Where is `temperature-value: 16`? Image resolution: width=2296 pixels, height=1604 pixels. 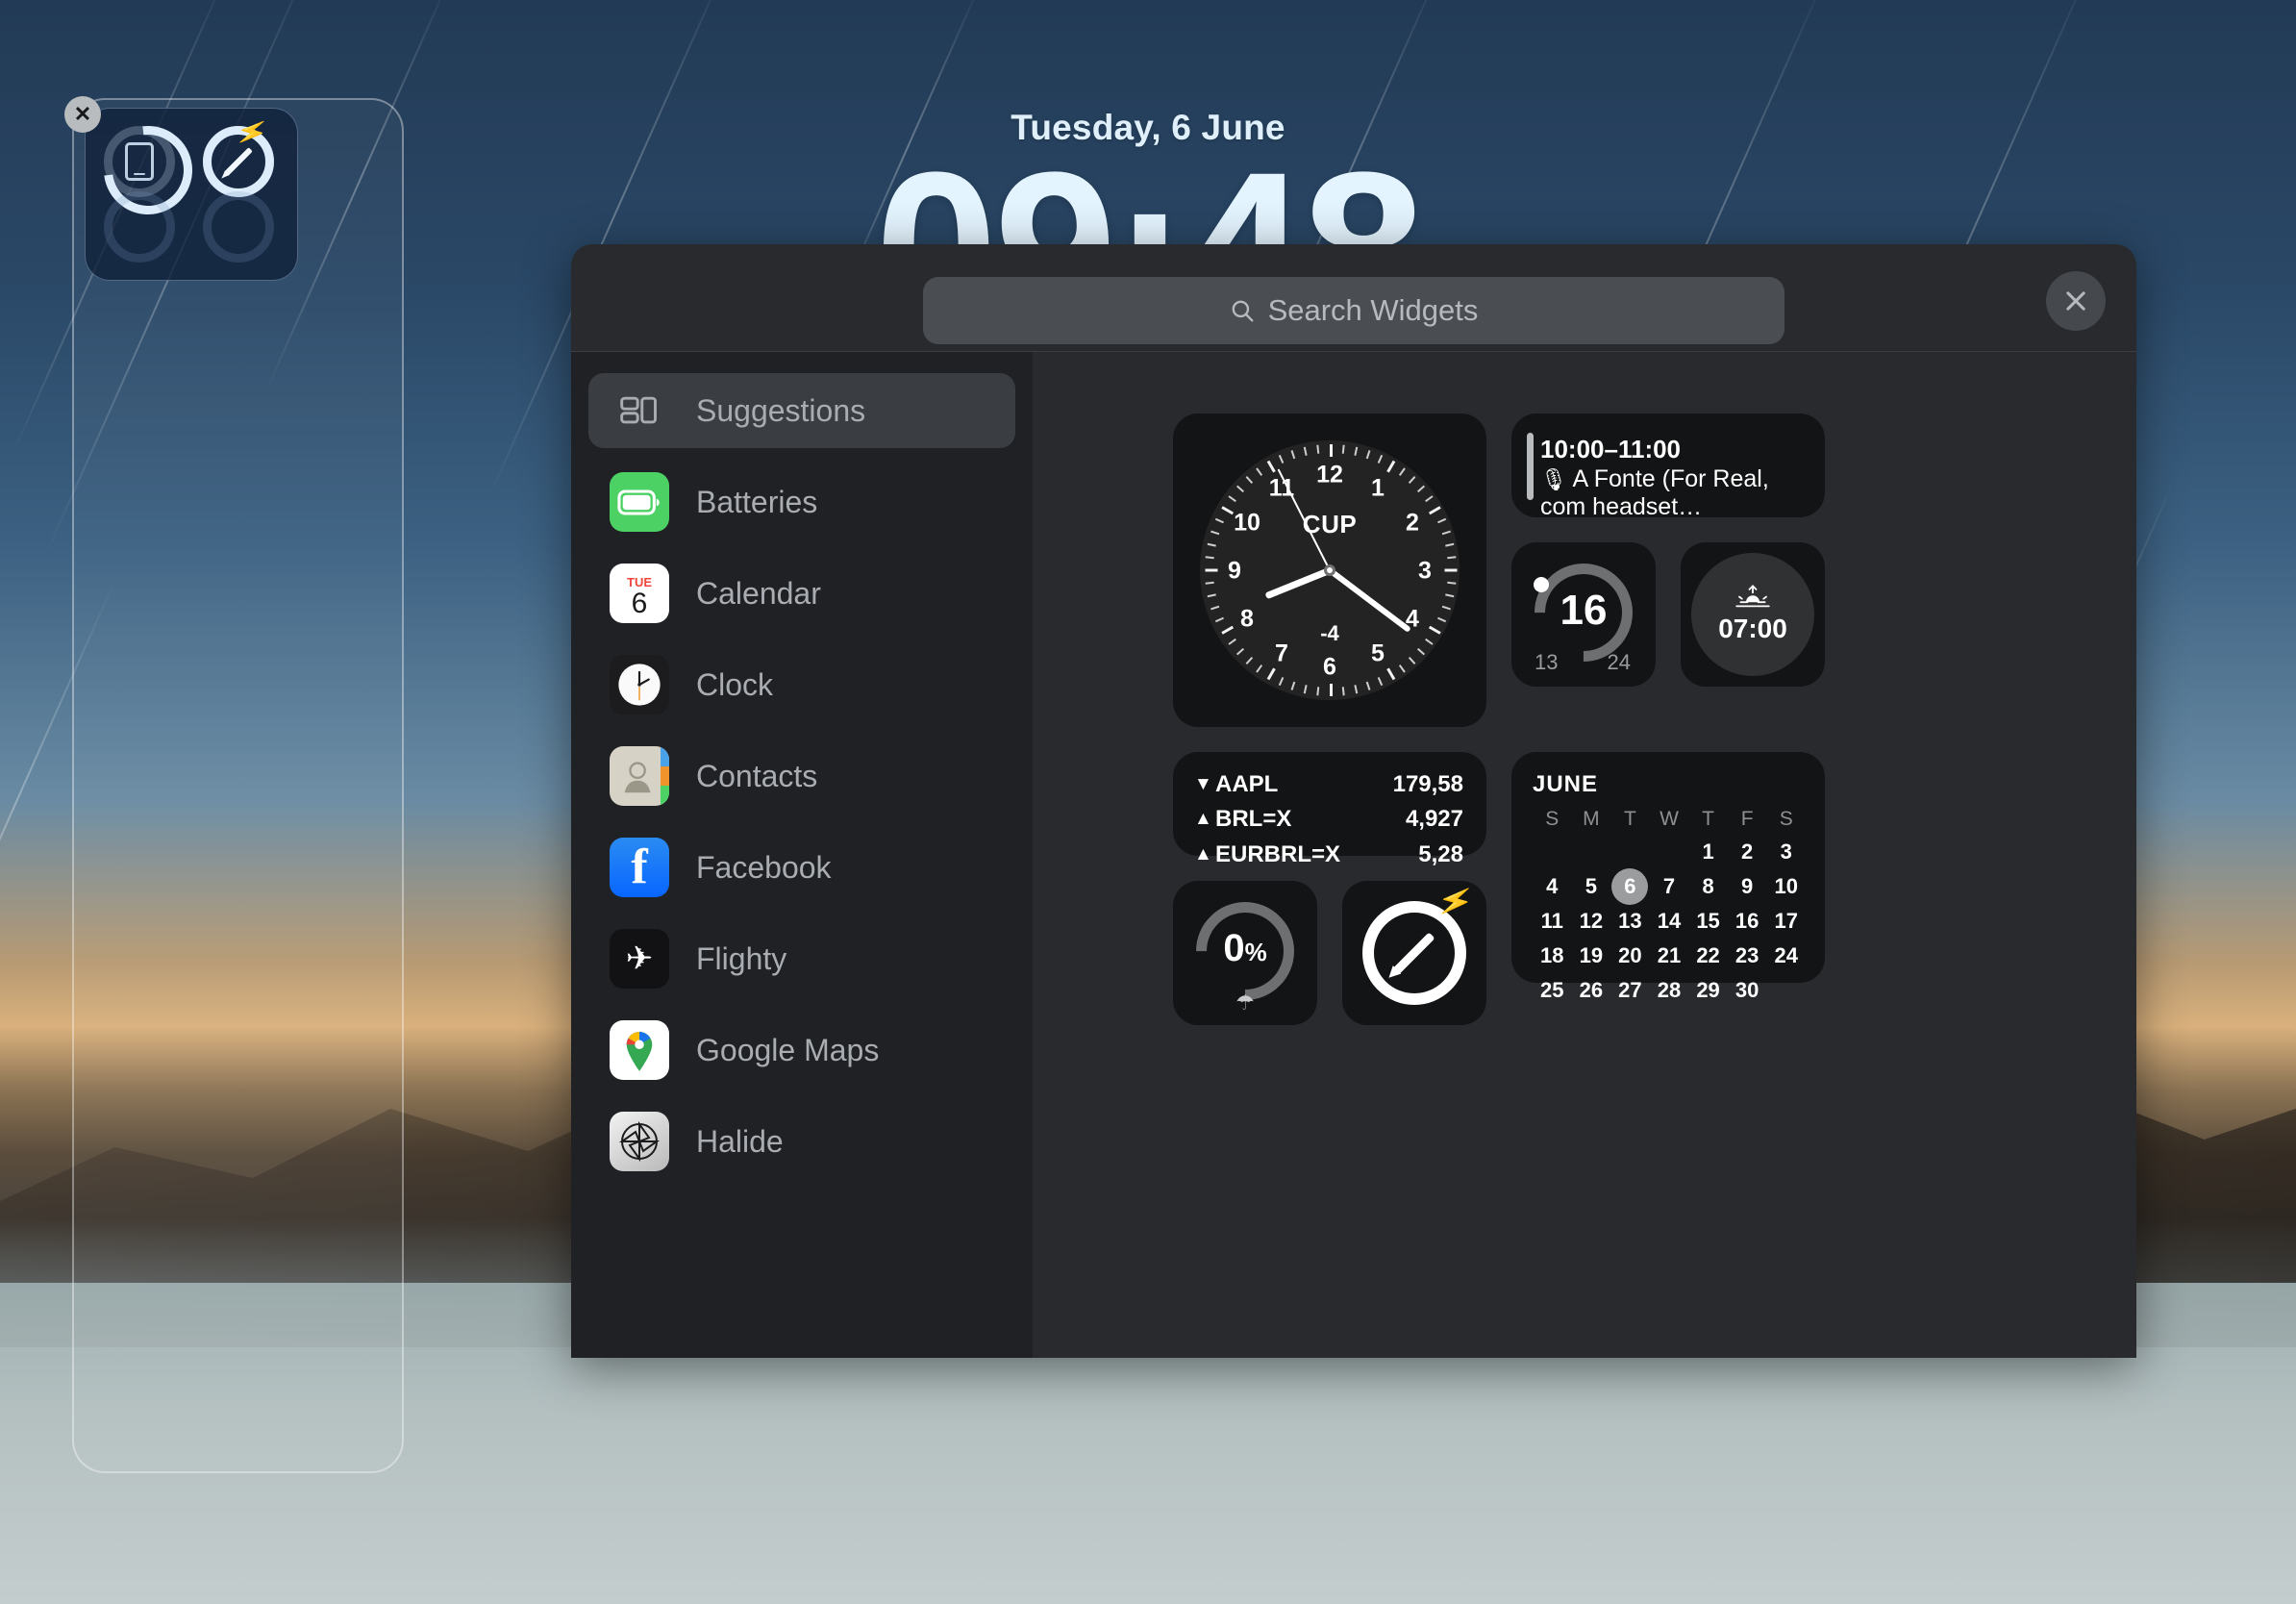
temperature-value: 16 is located at coordinates (1584, 610).